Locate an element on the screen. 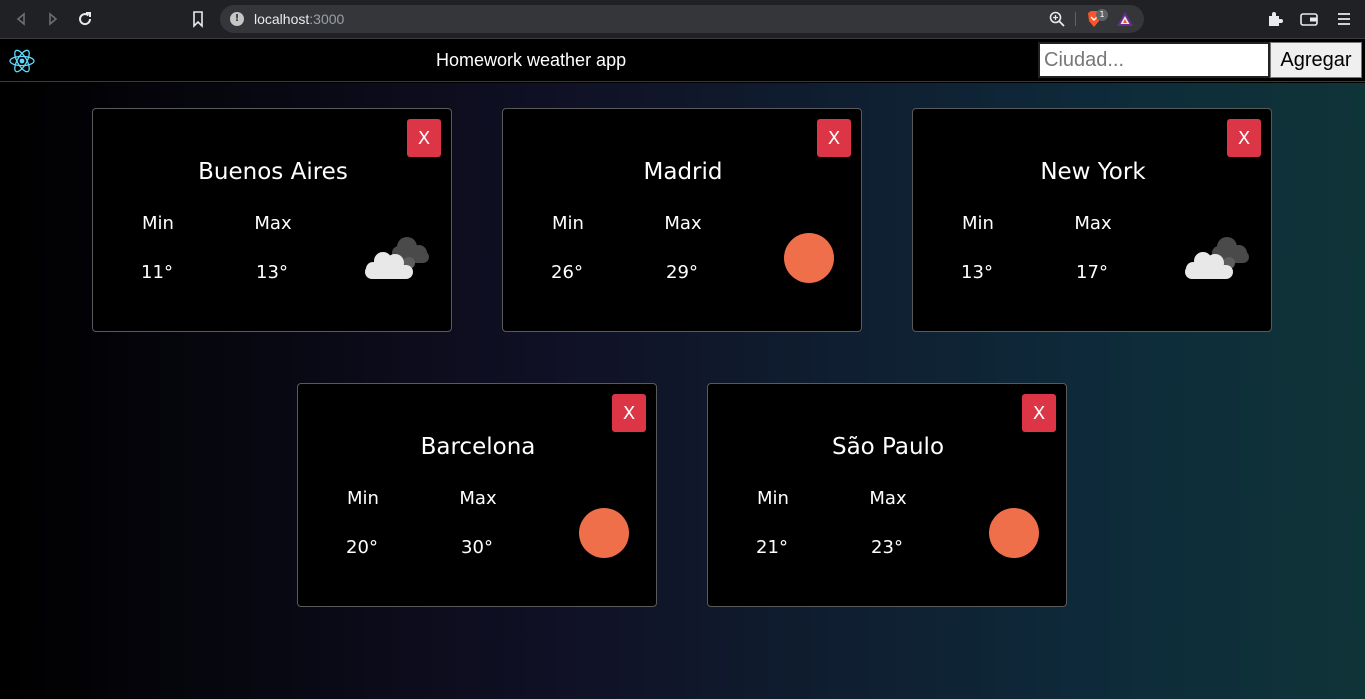  site-info-icon: ! is located at coordinates (237, 19).